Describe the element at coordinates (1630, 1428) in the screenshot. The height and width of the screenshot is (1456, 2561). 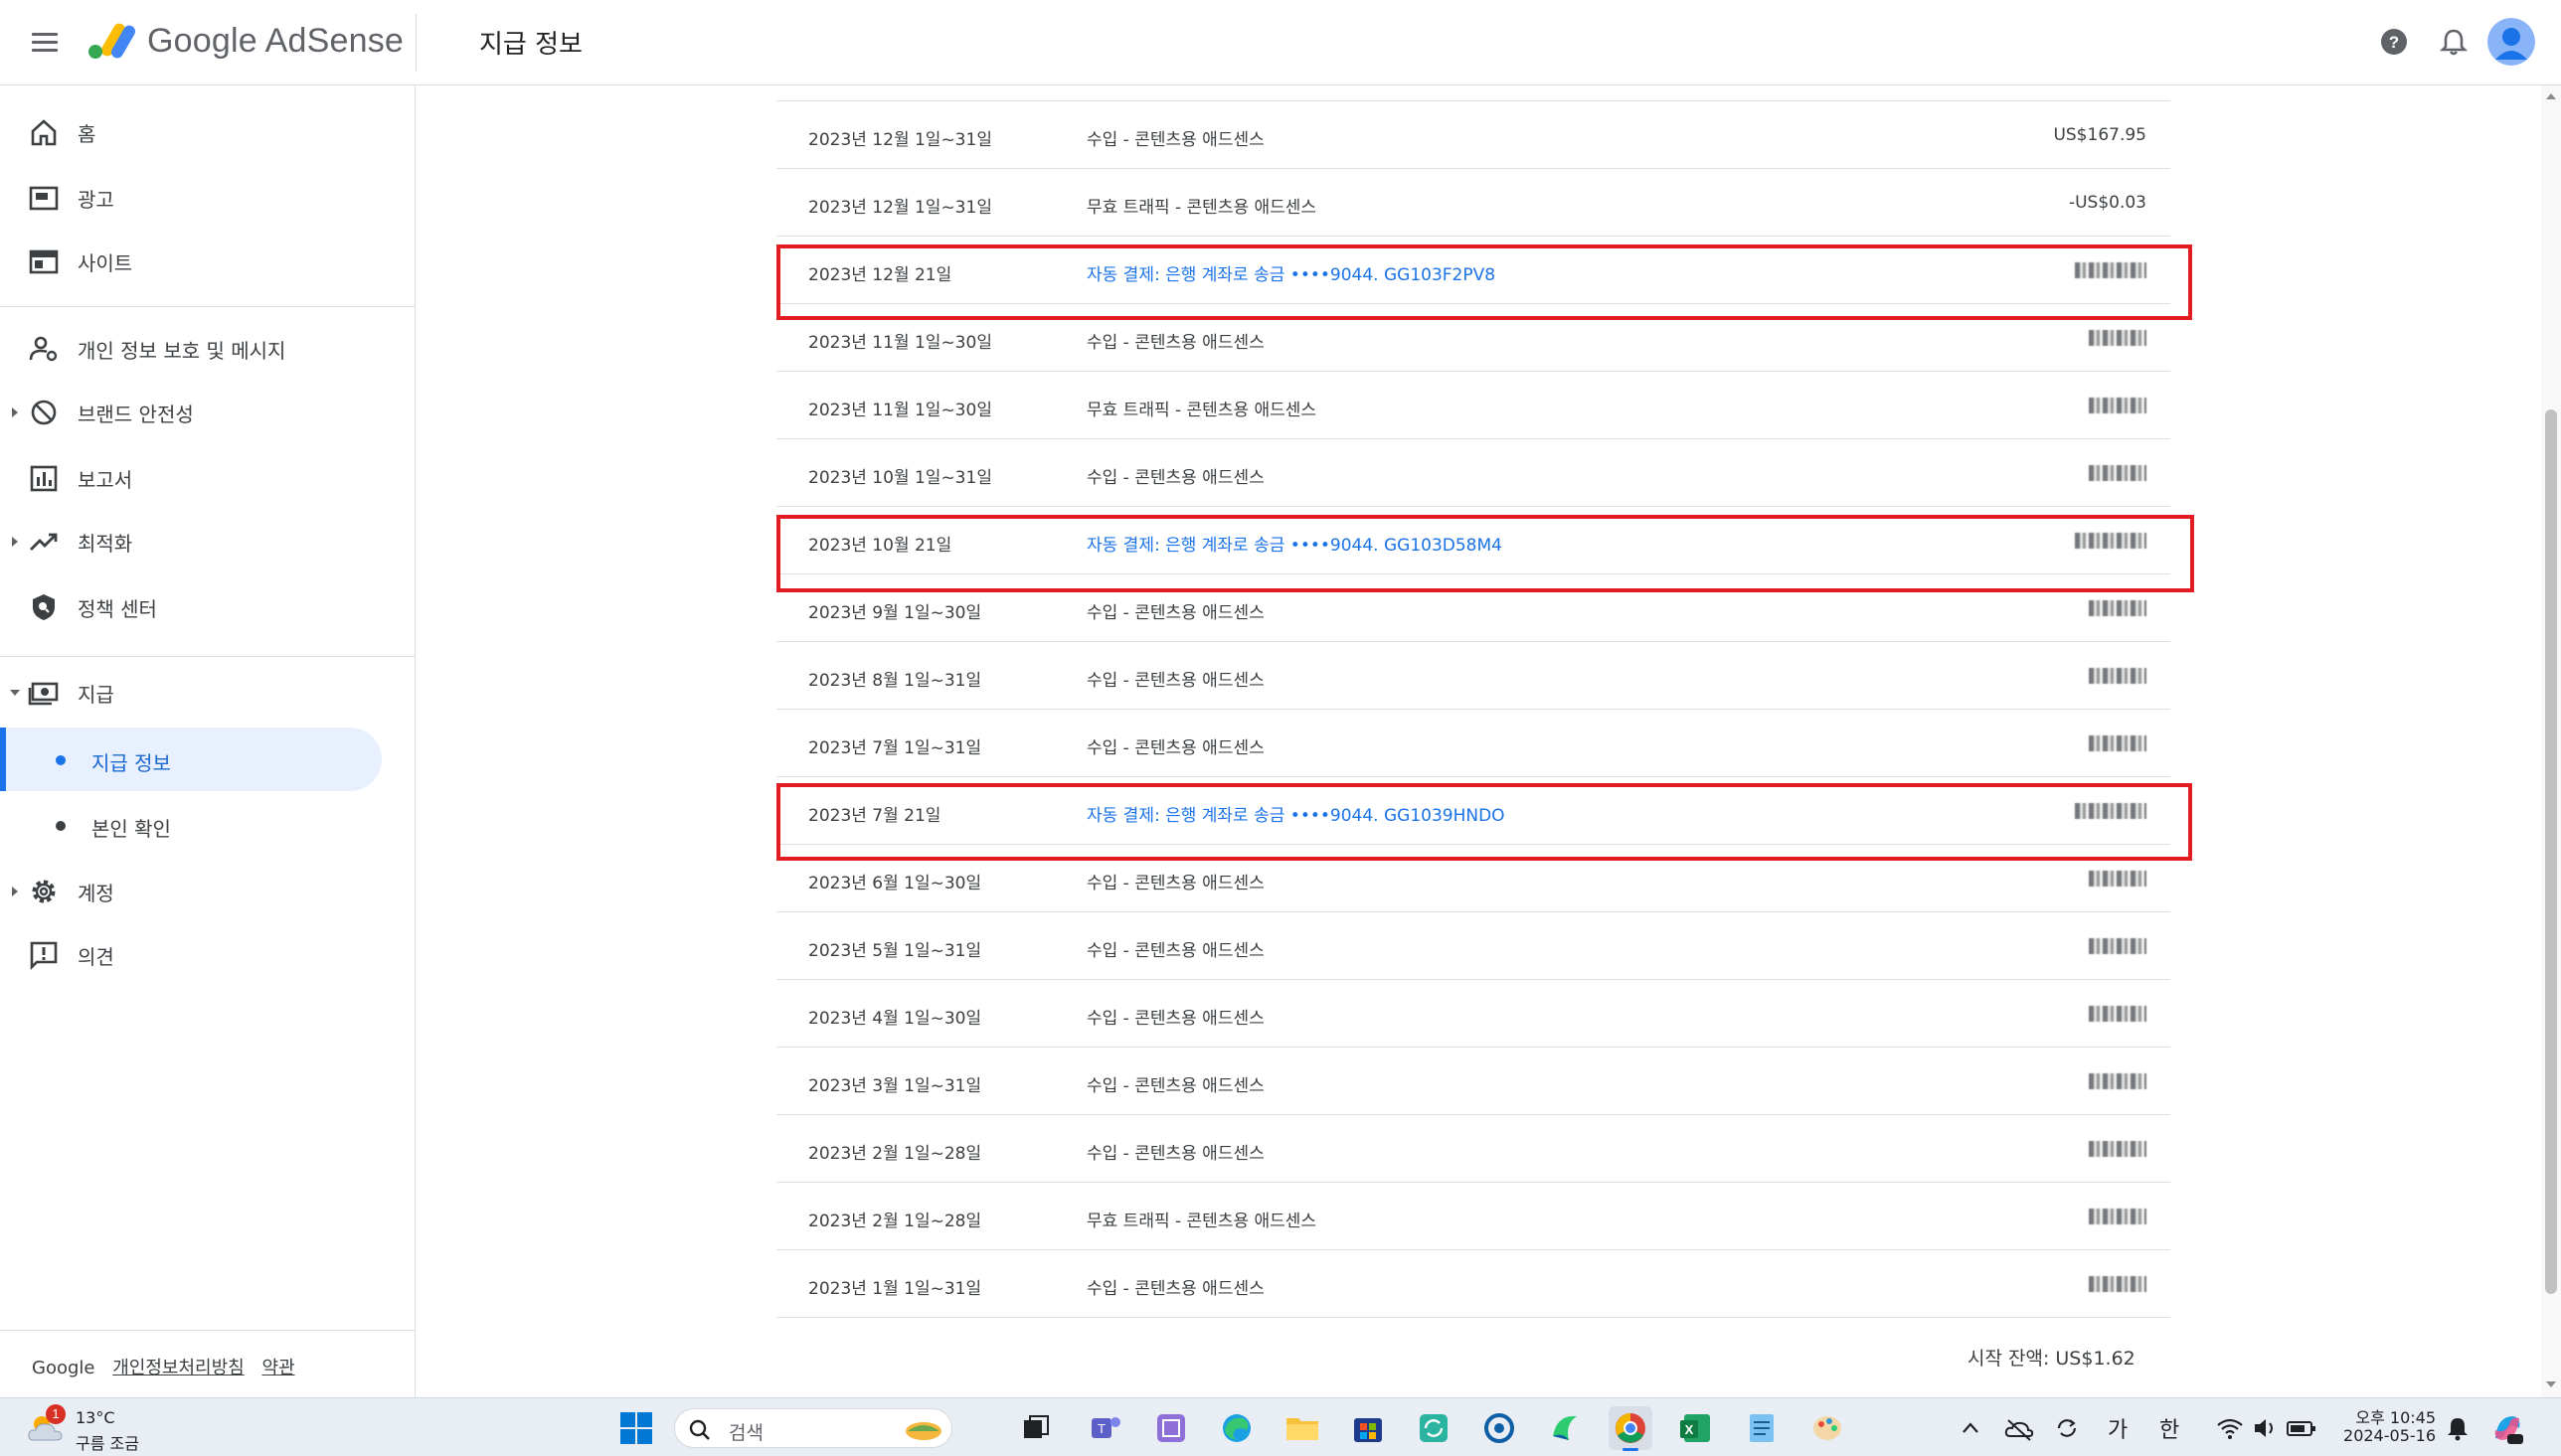
I see `chrome-browser-button` at that location.